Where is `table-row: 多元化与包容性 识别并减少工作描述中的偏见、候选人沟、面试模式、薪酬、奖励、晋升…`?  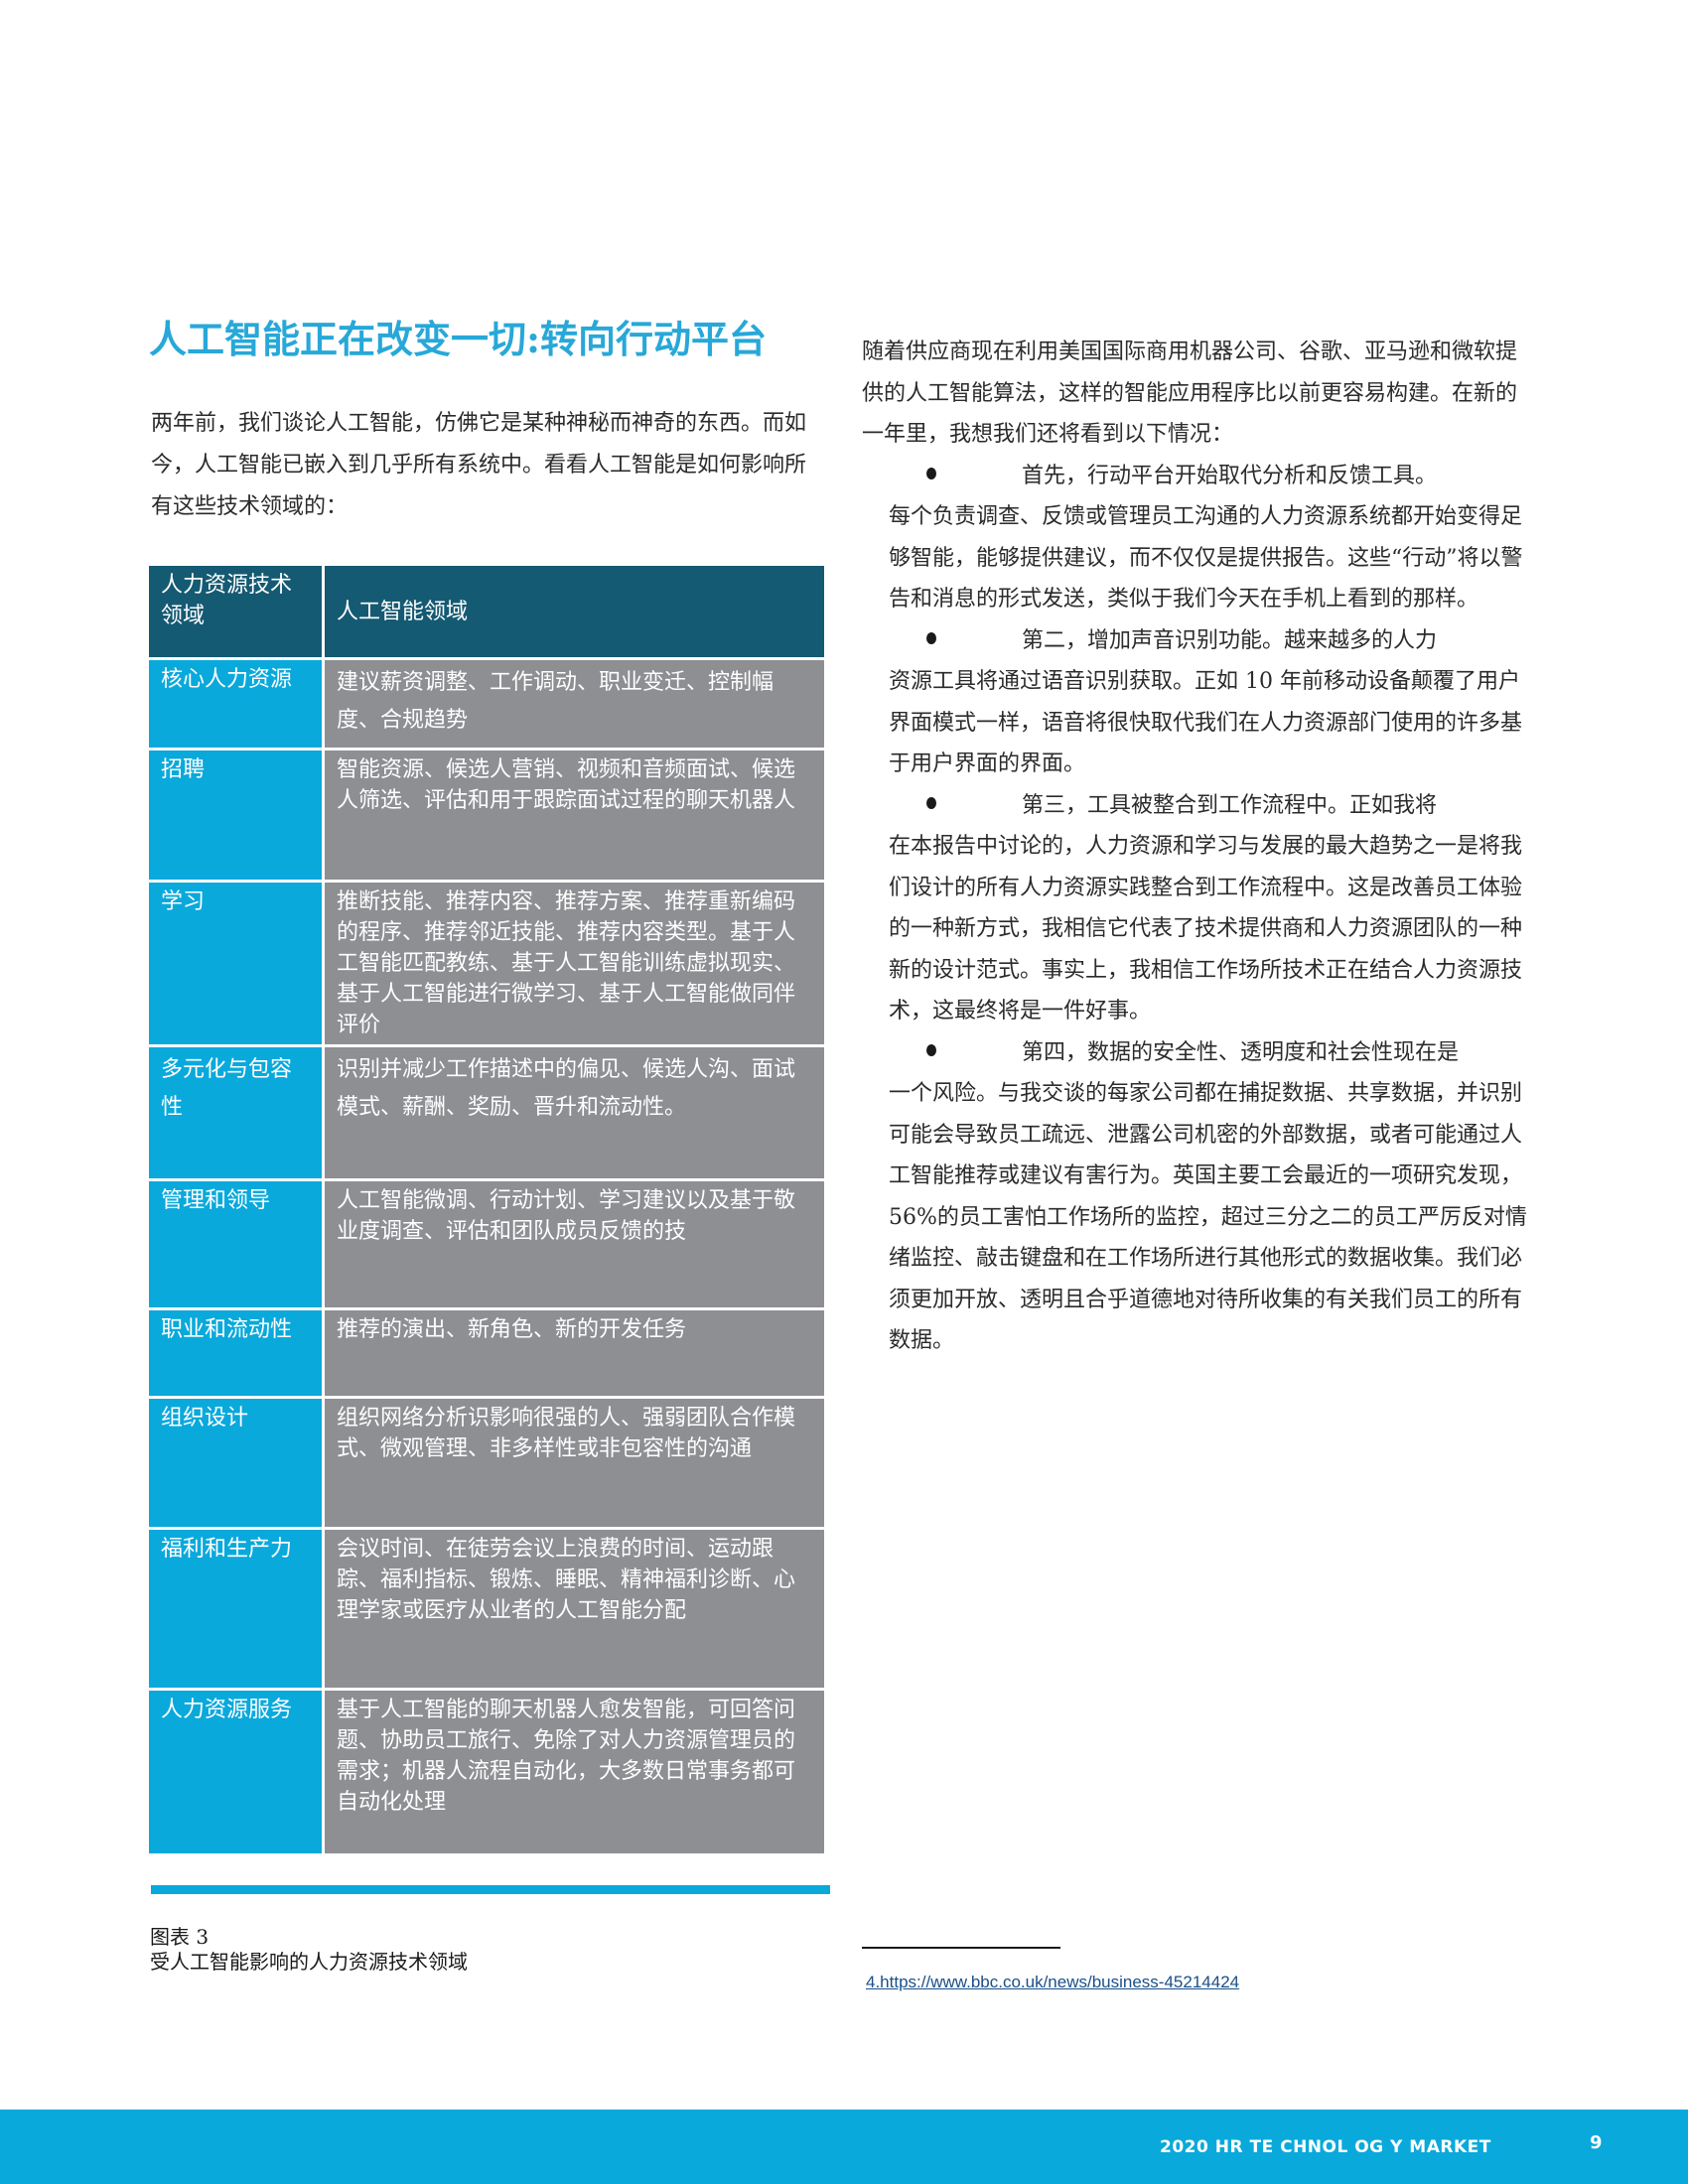
table-row: 多元化与包容性 识别并减少工作描述中的偏见、候选人沟、面试模式、薪酬、奖励、晋升… is located at coordinates (486, 1114).